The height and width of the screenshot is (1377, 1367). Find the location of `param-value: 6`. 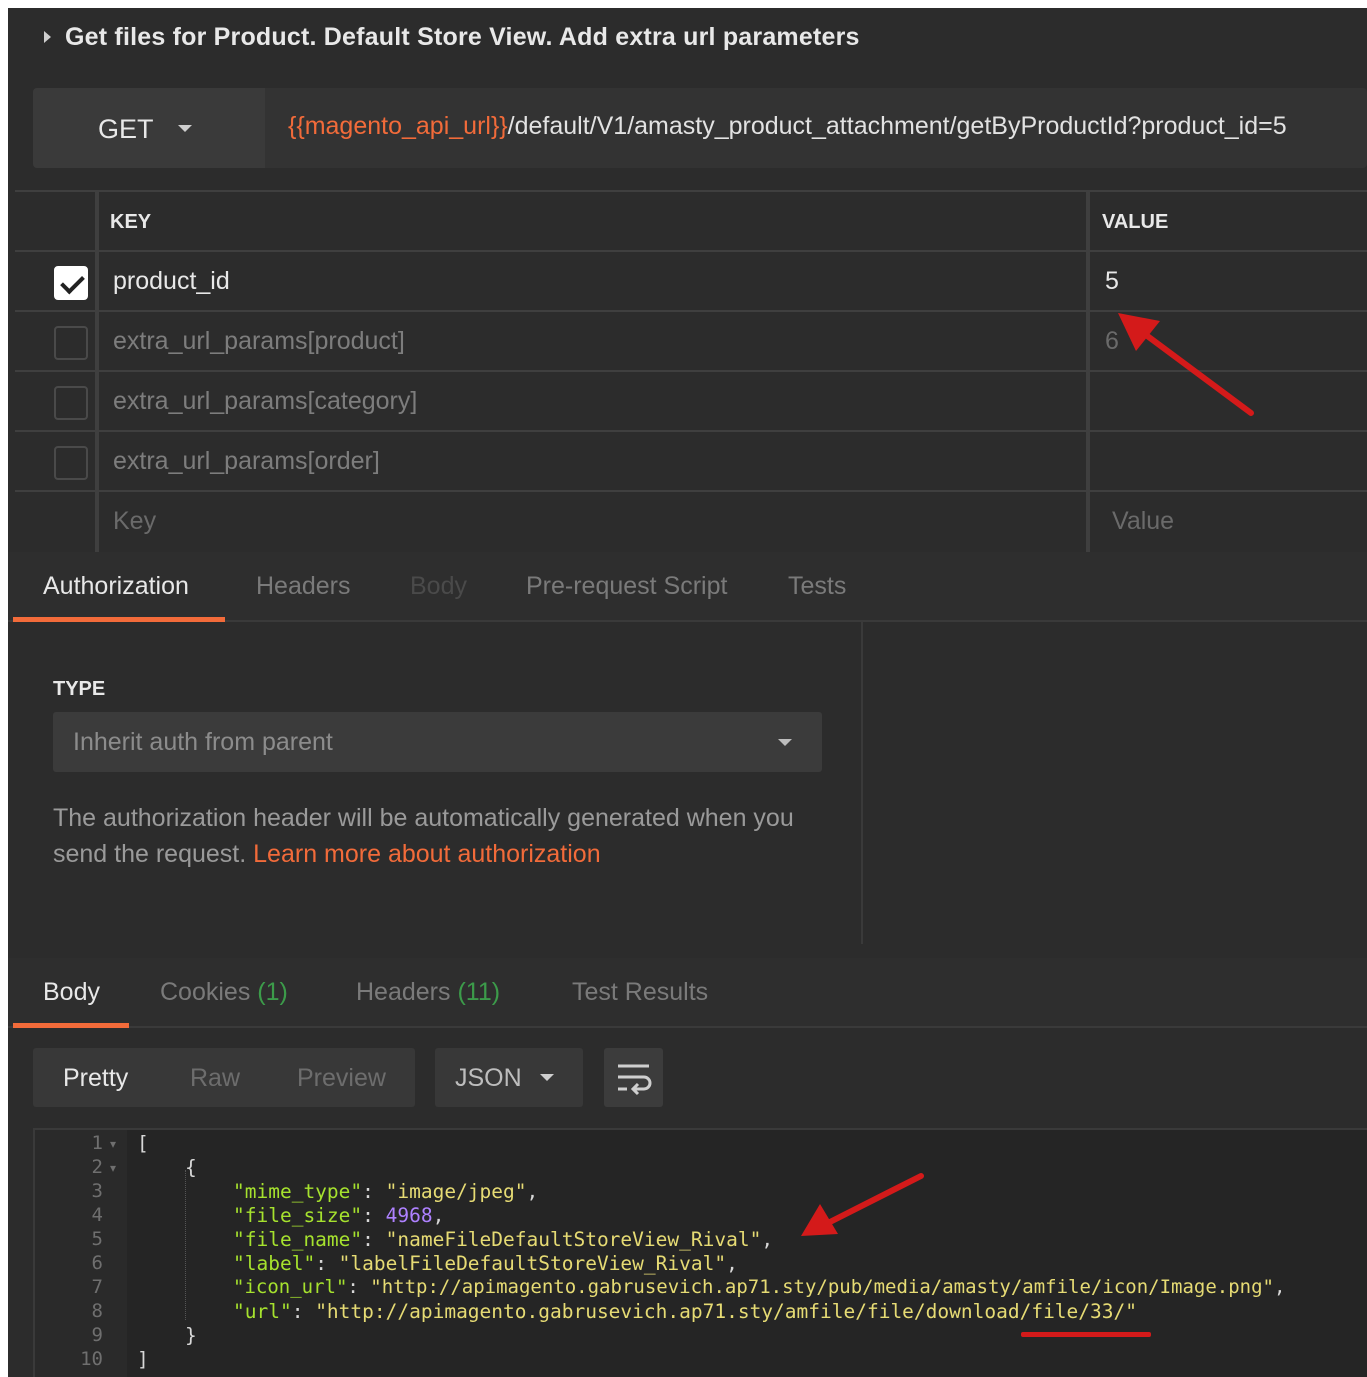

param-value: 6 is located at coordinates (1112, 341).